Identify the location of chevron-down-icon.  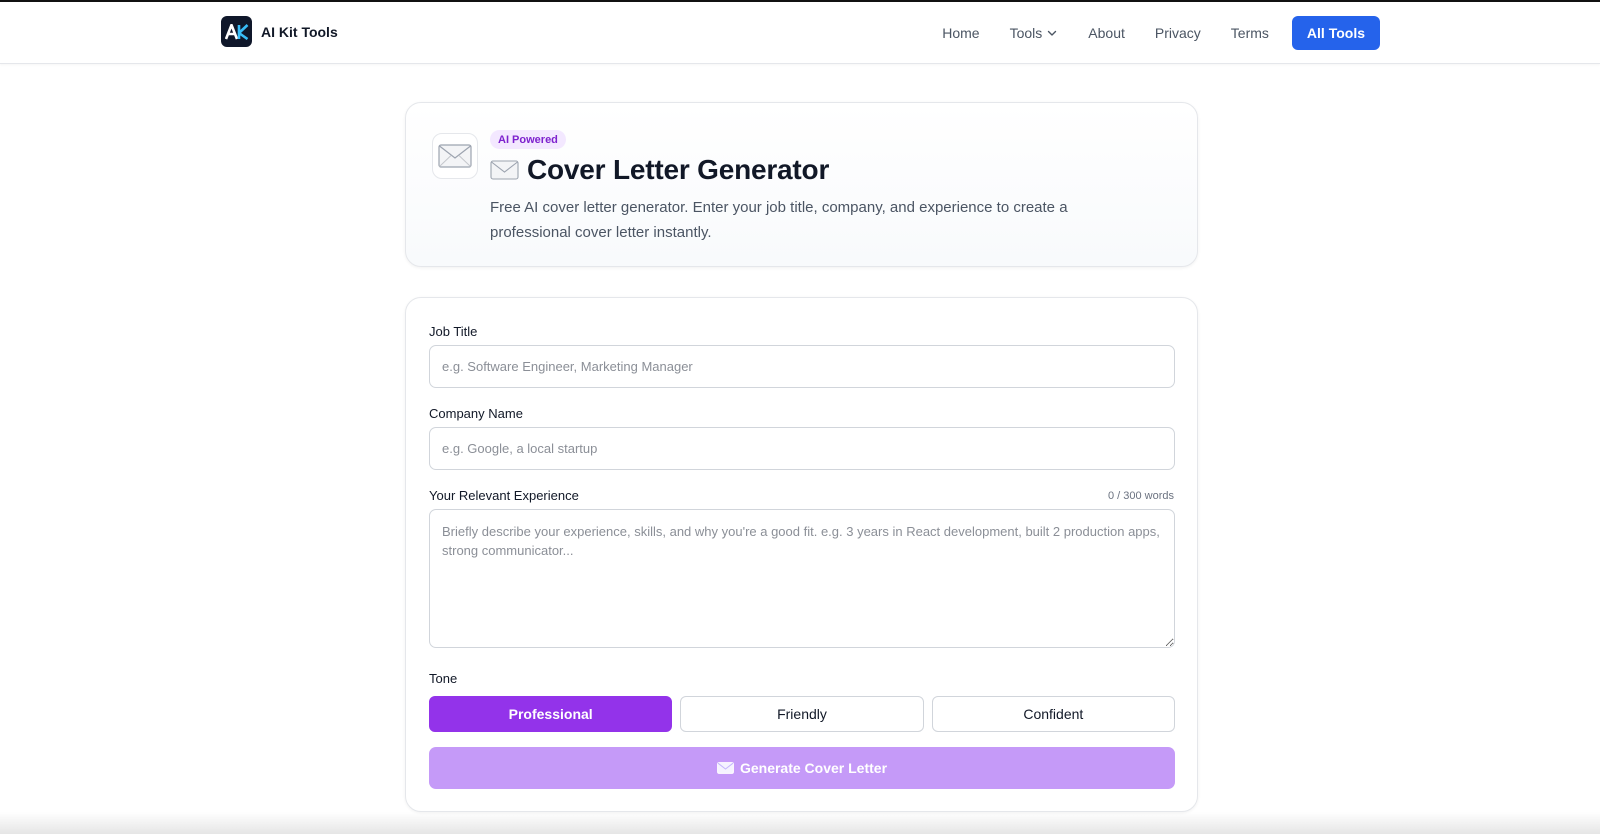
(1052, 33).